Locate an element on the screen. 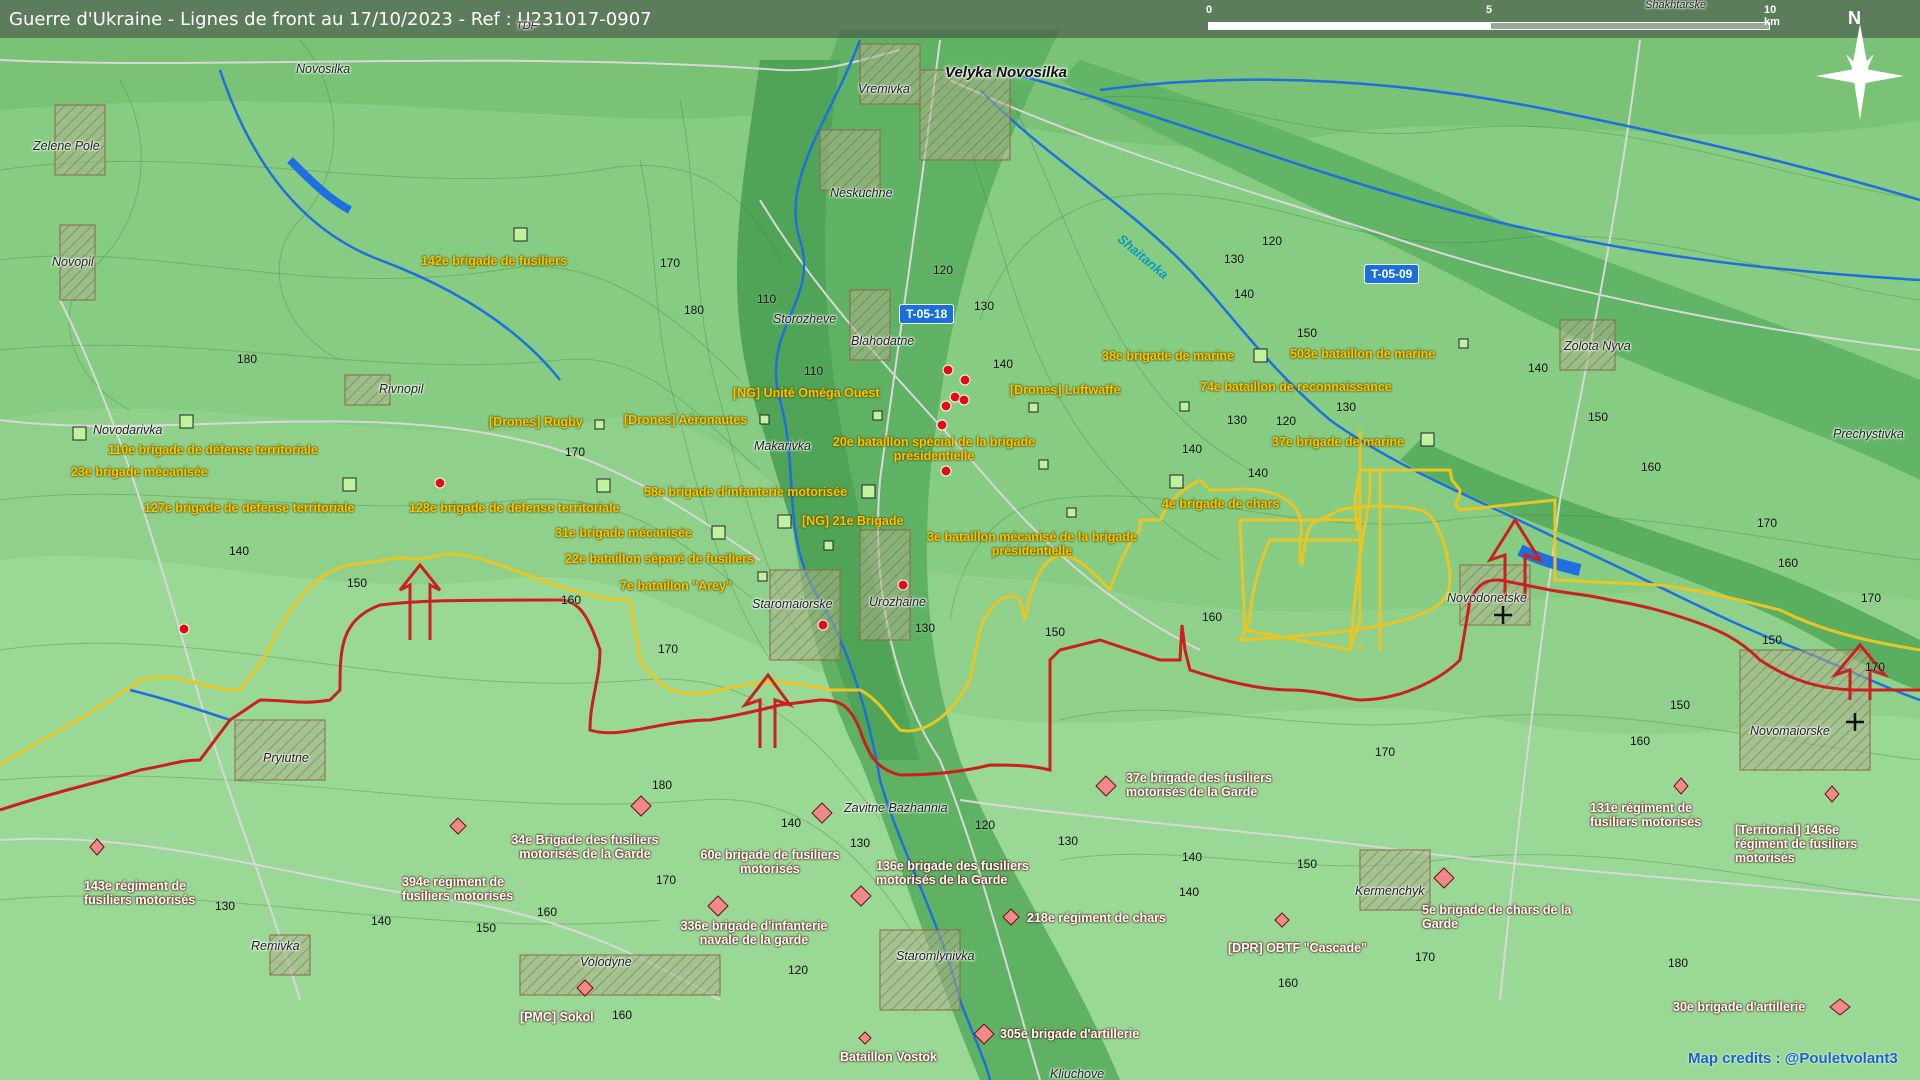  ua-unit-22: 22e bataillon séparé de fusiliers is located at coordinates (659, 559).